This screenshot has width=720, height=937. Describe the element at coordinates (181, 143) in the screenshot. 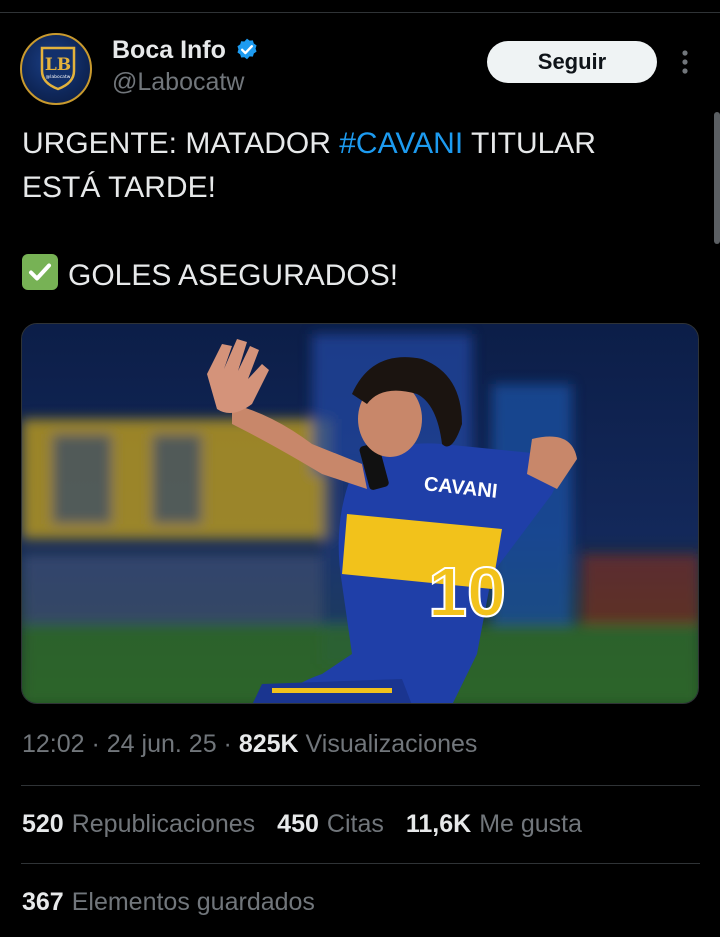

I see `tweet-text-prefix: URGENTE: MATADOR` at that location.